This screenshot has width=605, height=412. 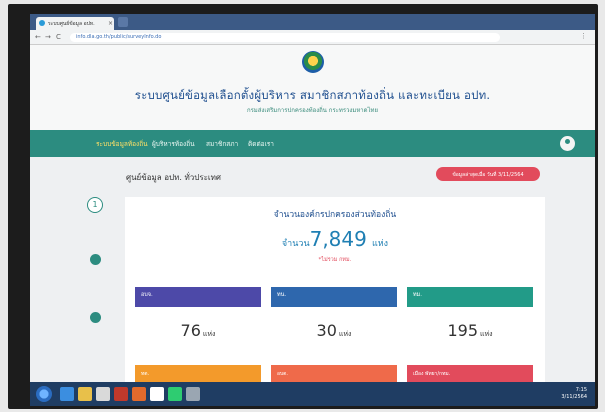 I want to click on site-favicon-icon, so click(x=42, y=23).